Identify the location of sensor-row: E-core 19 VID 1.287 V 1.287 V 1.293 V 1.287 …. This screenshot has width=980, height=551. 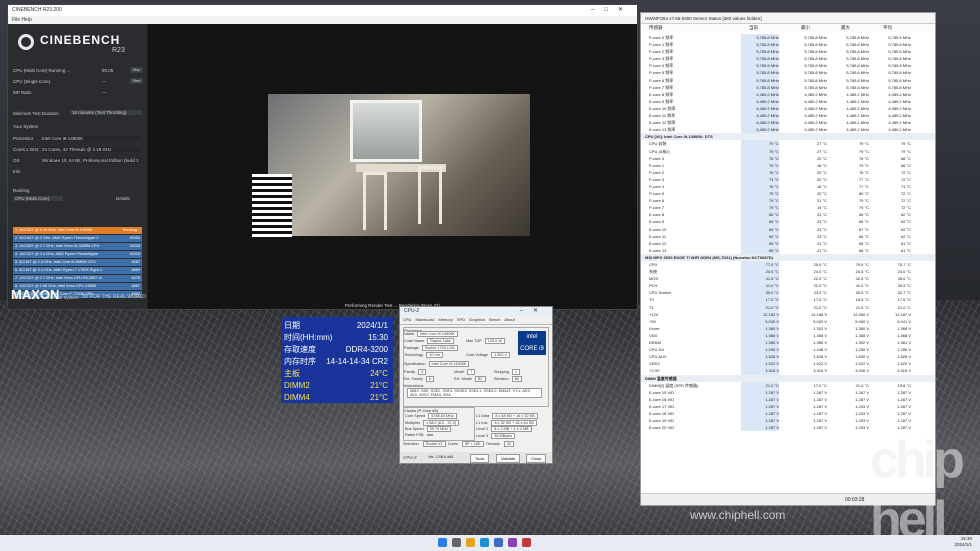
(788, 421).